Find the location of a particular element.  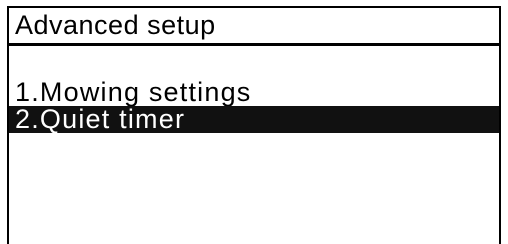

menu-item-quiet-timer: 2.Quiet timer is located at coordinates (254, 119).